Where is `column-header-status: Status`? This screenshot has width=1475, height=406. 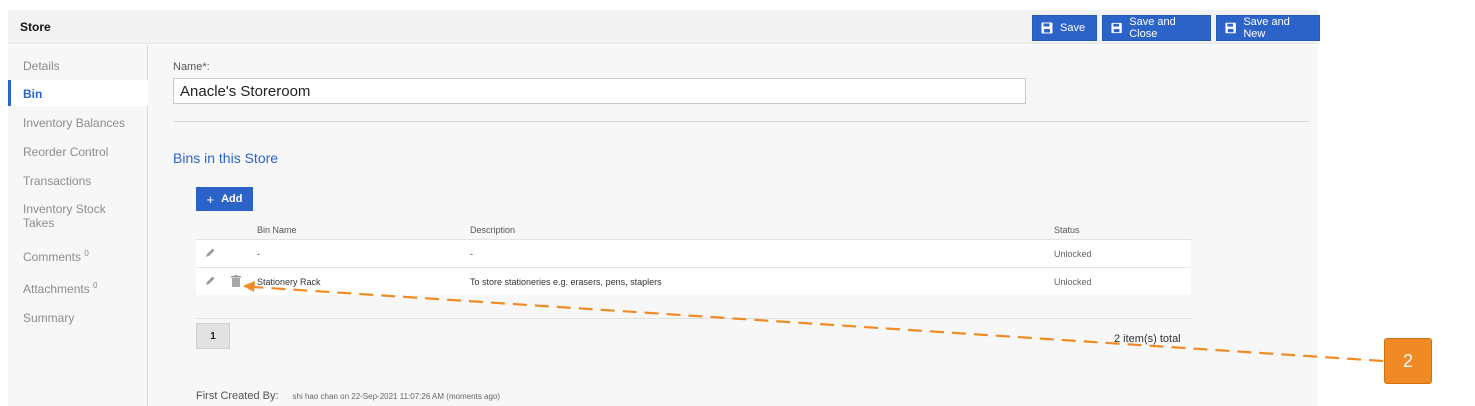 column-header-status: Status is located at coordinates (1067, 230).